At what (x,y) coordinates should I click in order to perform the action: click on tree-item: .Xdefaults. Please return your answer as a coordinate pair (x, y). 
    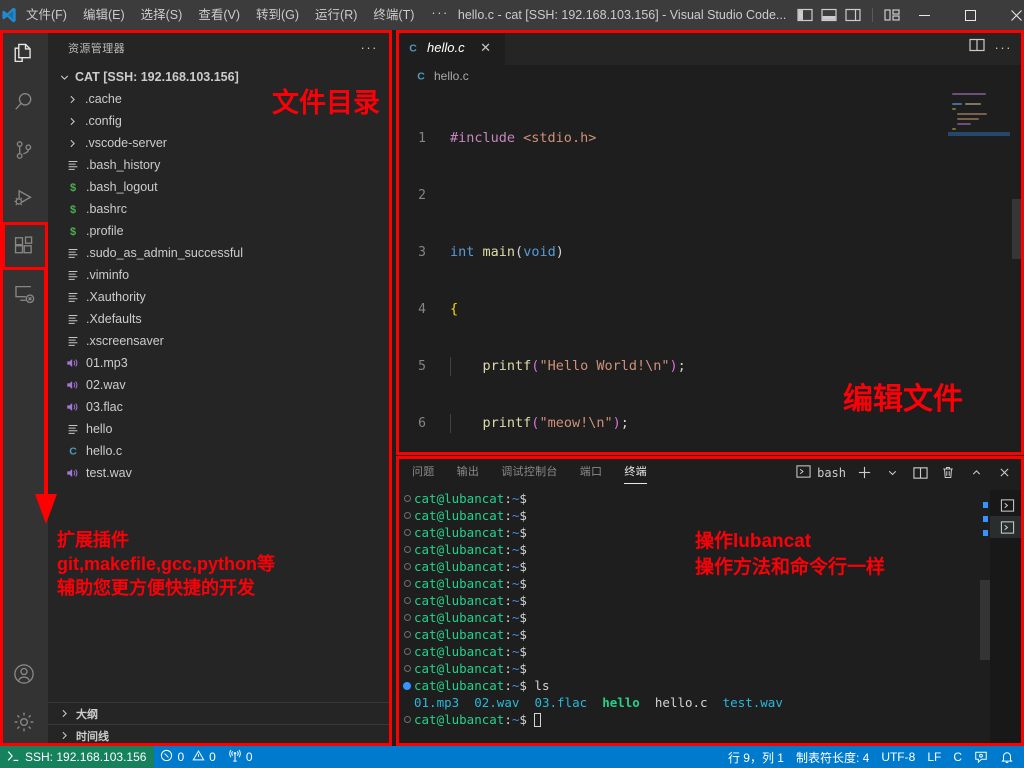
    Looking at the image, I should click on (220, 319).